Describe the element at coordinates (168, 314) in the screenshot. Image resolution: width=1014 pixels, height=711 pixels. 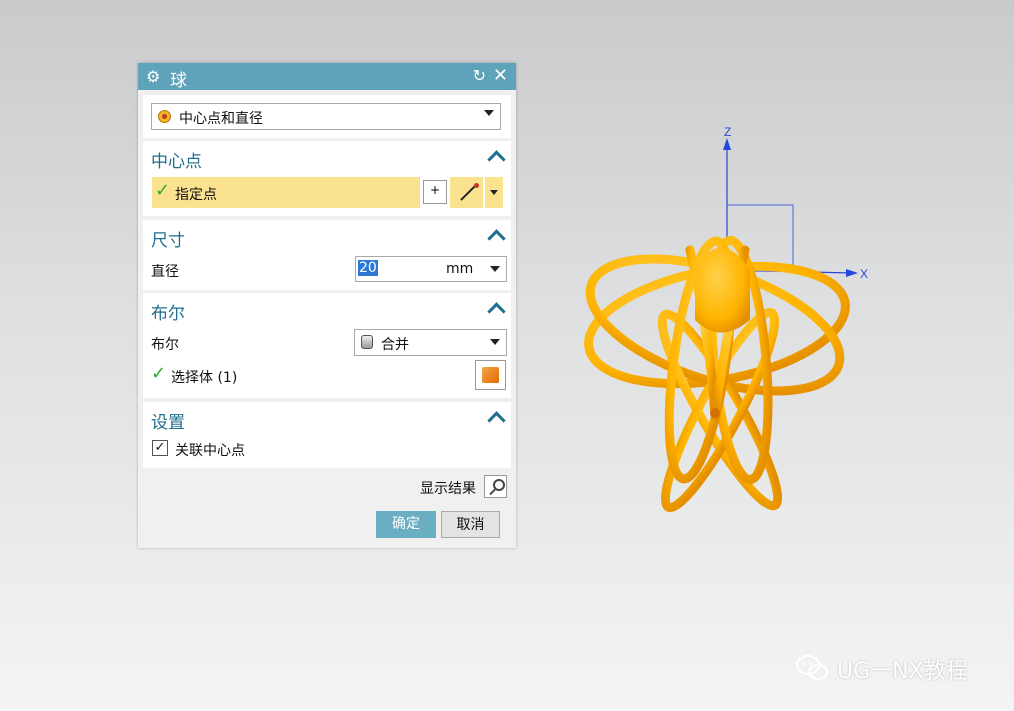
I see `boolean-section-title: 布尔` at that location.